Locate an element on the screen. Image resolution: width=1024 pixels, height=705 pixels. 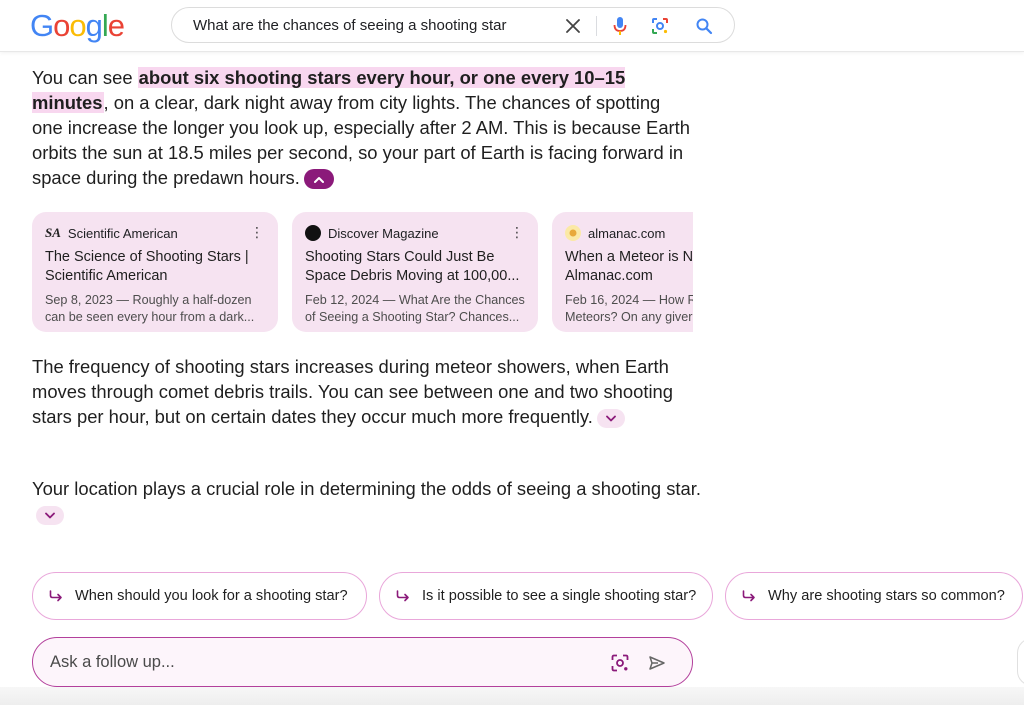
logo-letter: g is located at coordinates (94, 25).